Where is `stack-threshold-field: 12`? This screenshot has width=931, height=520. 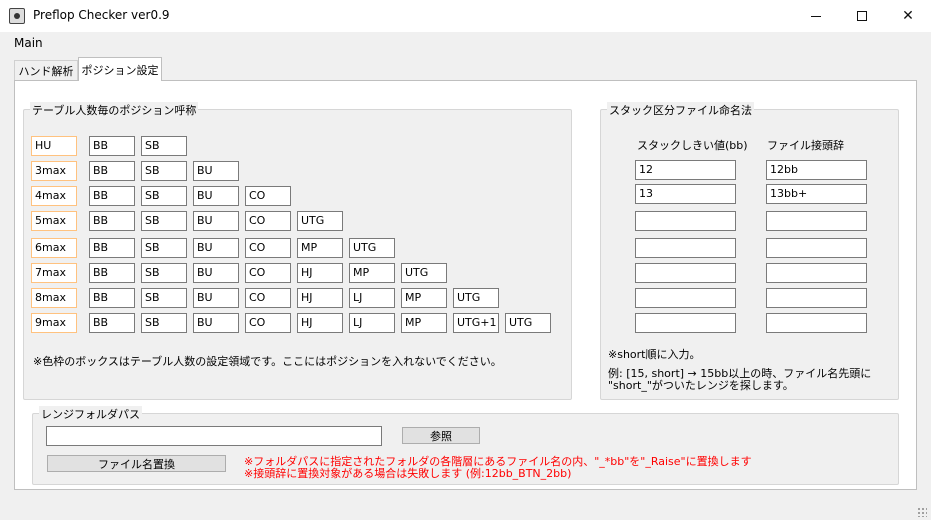 stack-threshold-field: 12 is located at coordinates (685, 170).